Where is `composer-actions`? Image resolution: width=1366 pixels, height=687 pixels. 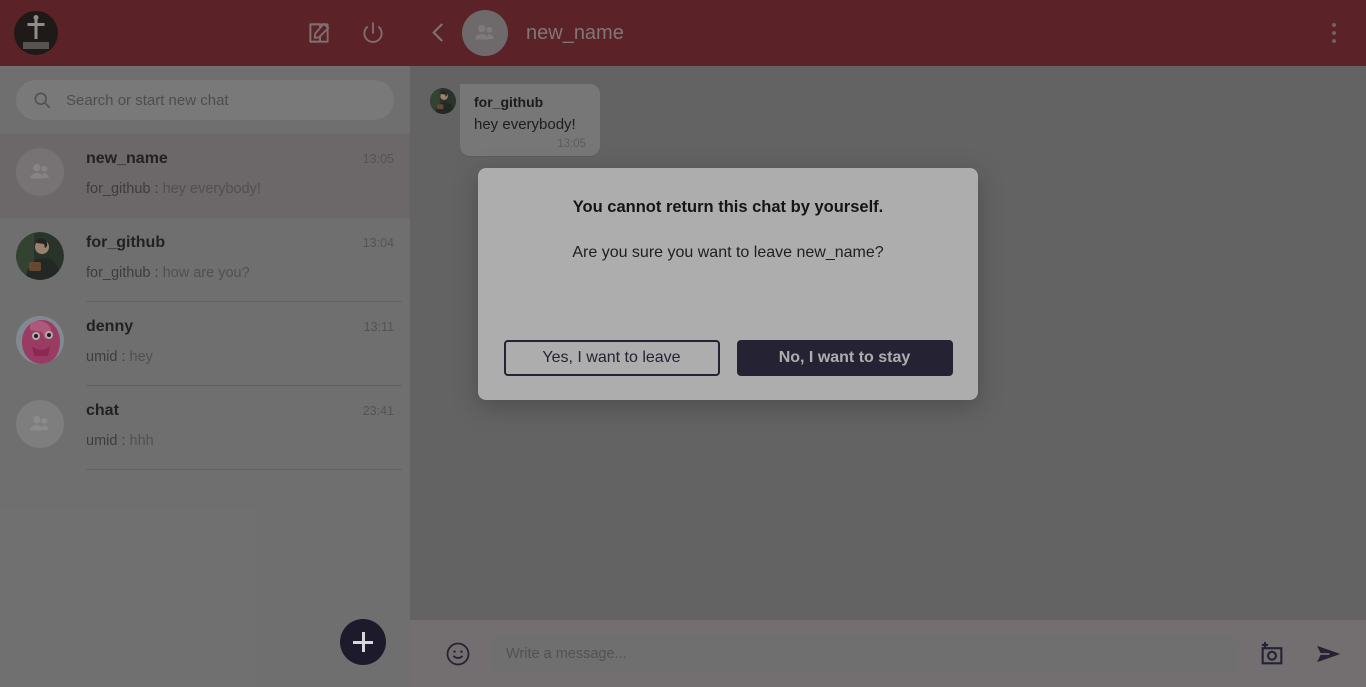
composer-actions is located at coordinates (1301, 654).